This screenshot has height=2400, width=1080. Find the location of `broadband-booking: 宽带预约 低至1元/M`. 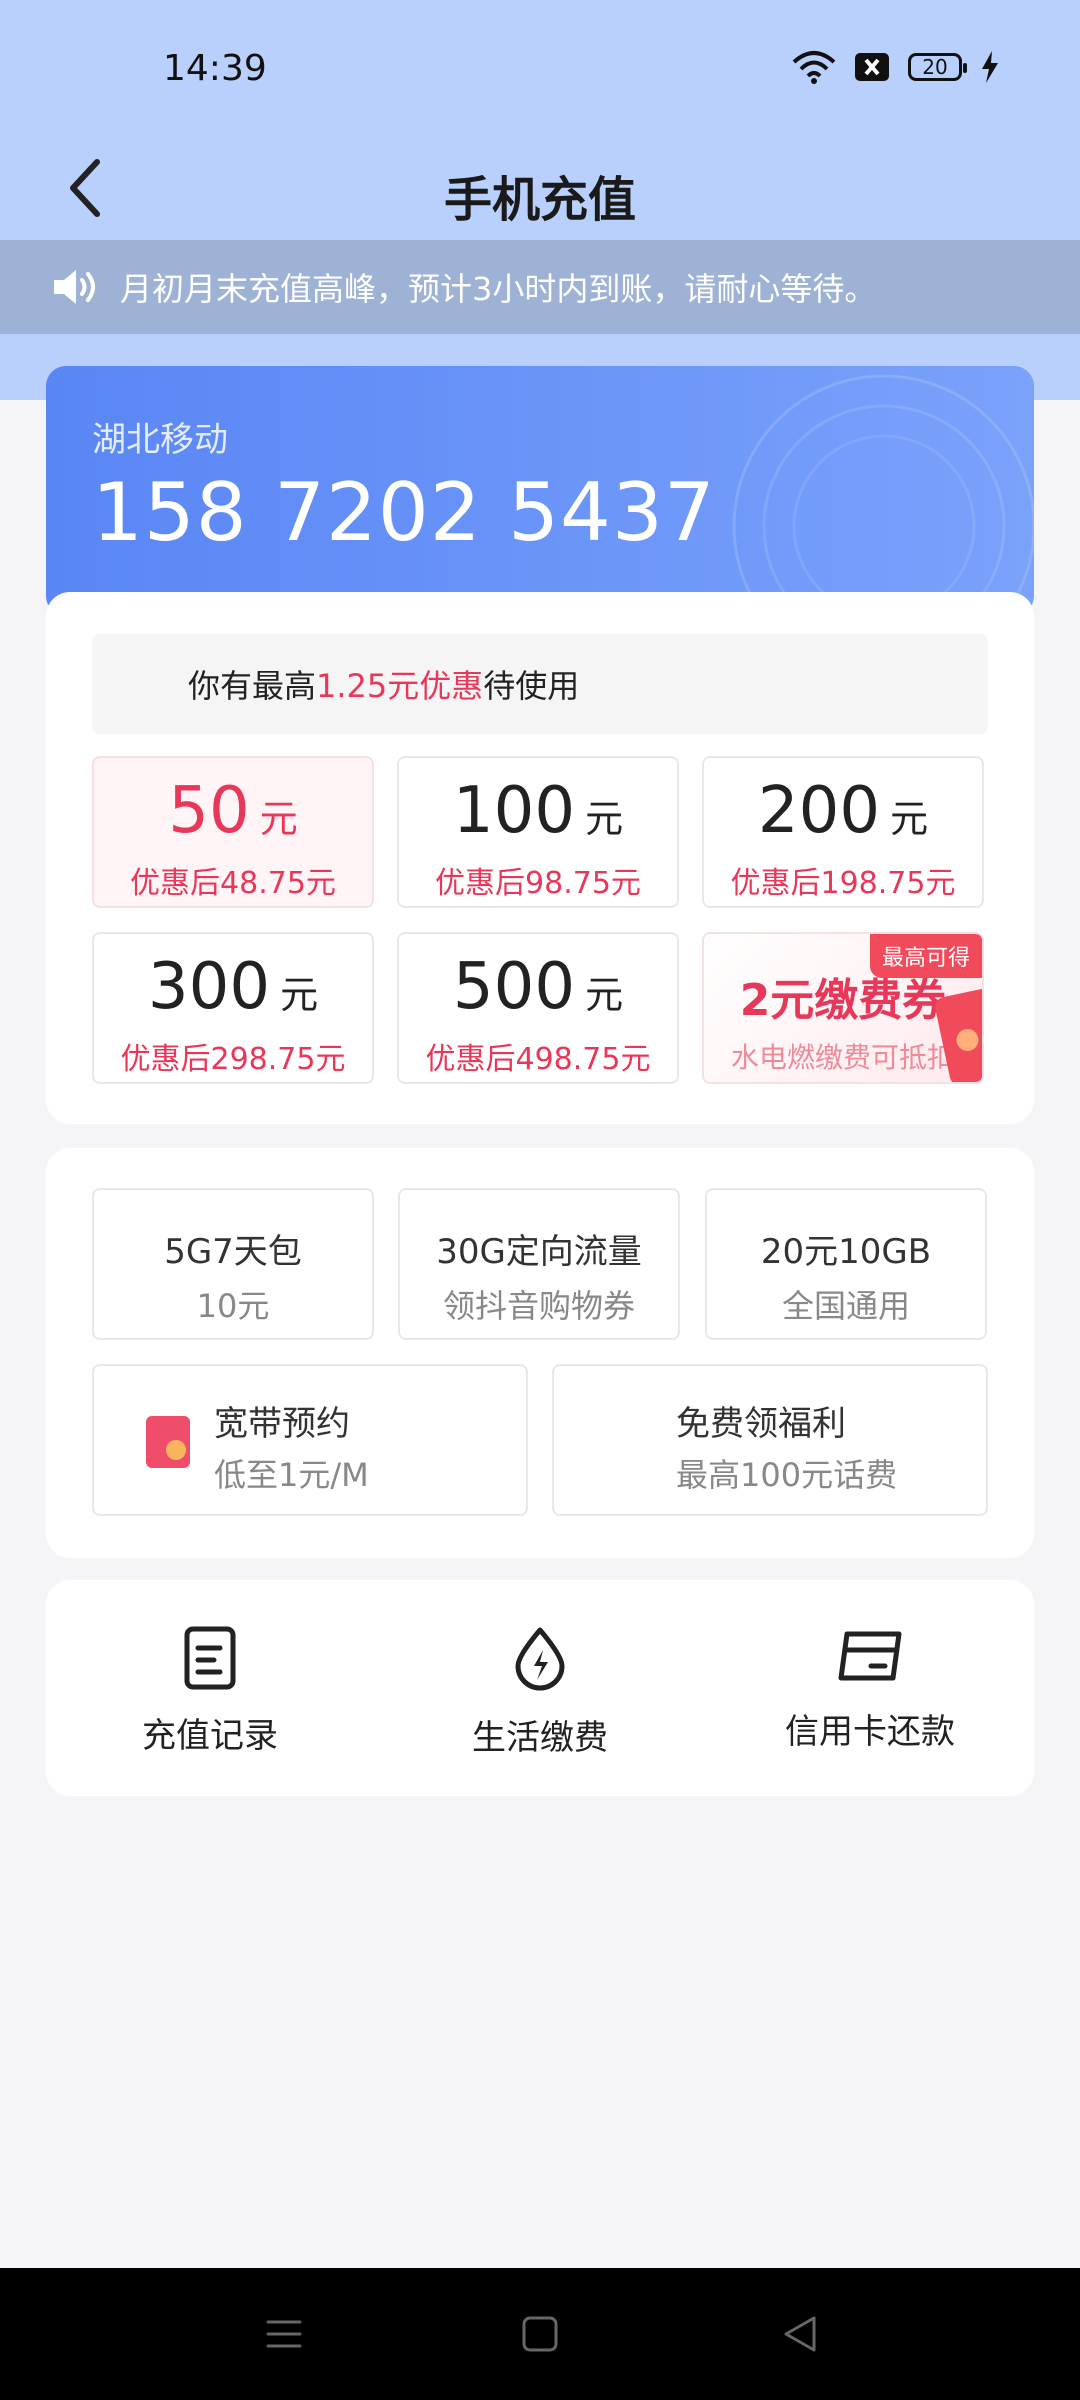

broadband-booking: 宽带预约 低至1元/M is located at coordinates (310, 1440).